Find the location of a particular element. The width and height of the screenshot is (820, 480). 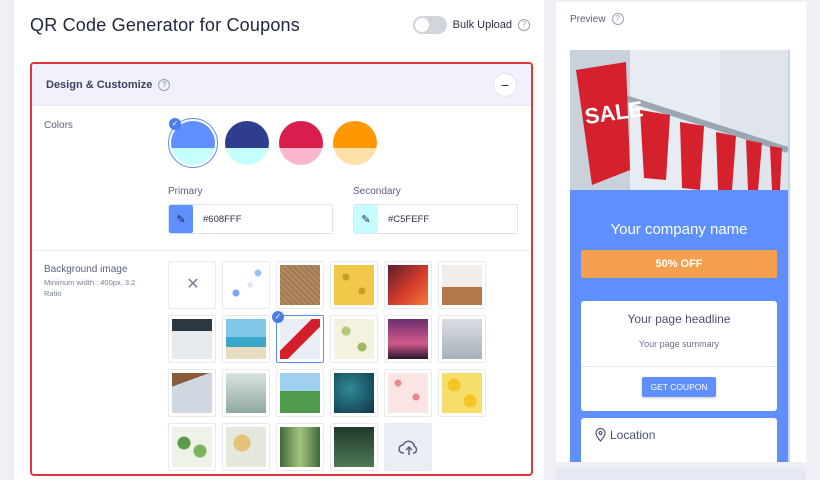

background-thumb-concert is located at coordinates (408, 339).